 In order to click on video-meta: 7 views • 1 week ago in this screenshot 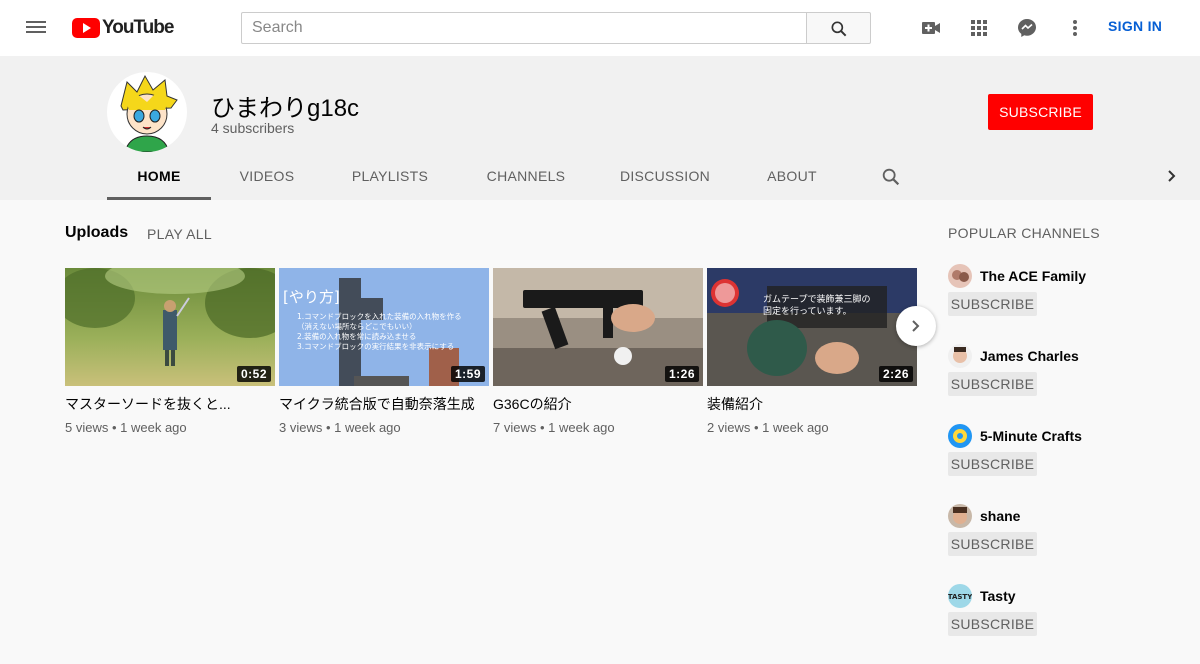, I will do `click(554, 427)`.